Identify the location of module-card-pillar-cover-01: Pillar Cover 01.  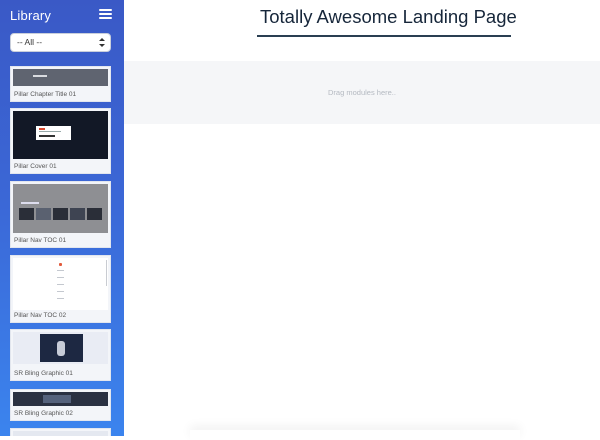
(60, 141).